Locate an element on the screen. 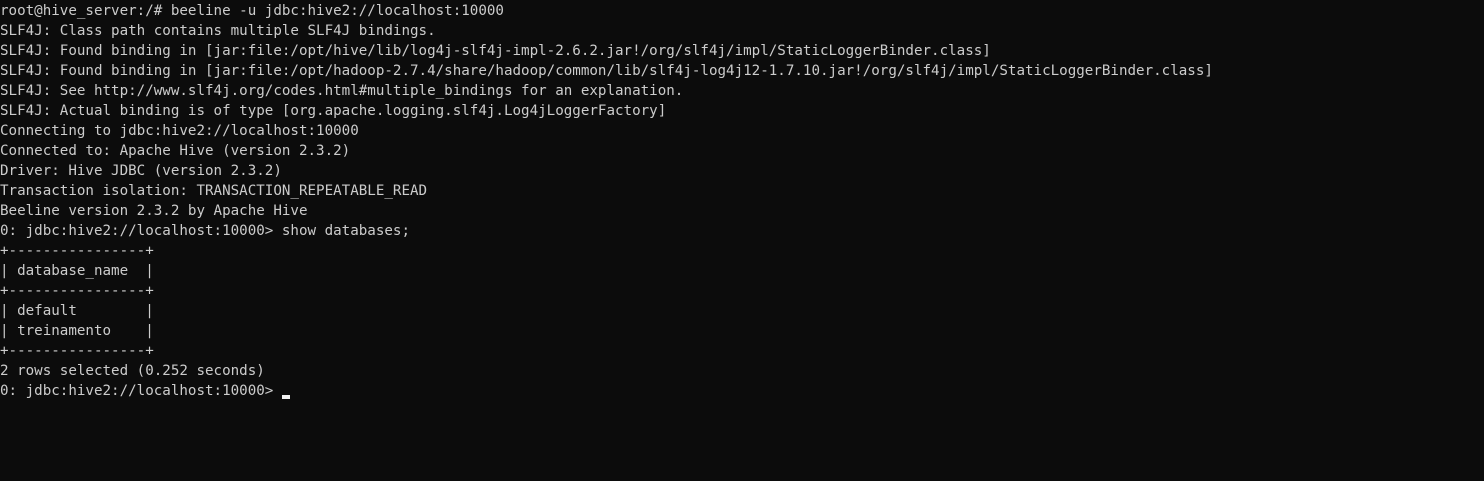  result-table-row: | default | is located at coordinates (77, 311).